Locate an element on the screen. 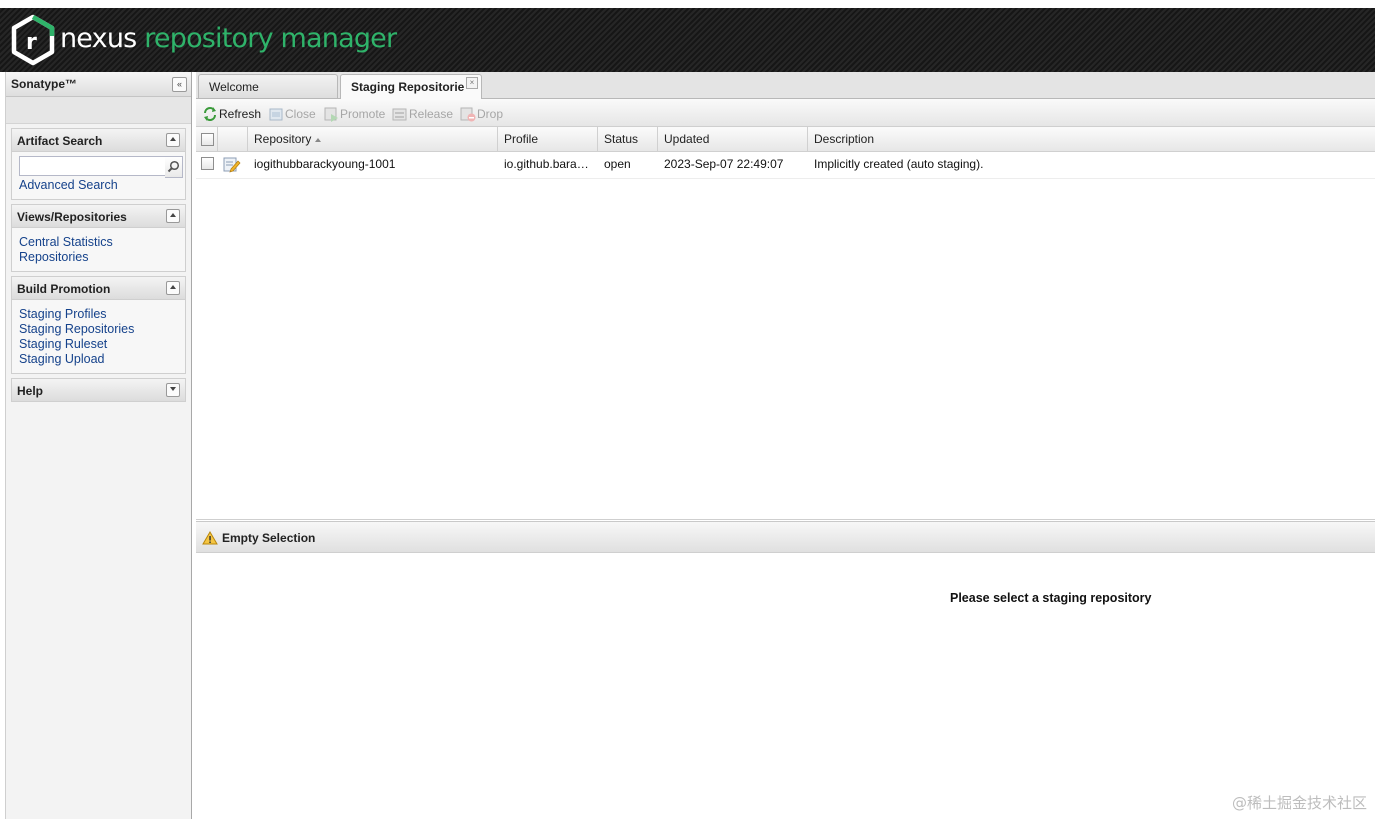 The width and height of the screenshot is (1375, 819). tab-welcome: Welcome is located at coordinates (268, 86).